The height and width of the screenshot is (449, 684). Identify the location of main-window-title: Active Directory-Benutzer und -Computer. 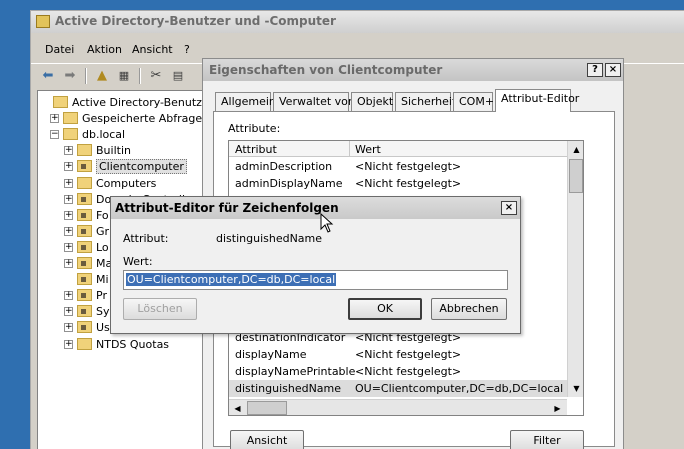
(195, 21).